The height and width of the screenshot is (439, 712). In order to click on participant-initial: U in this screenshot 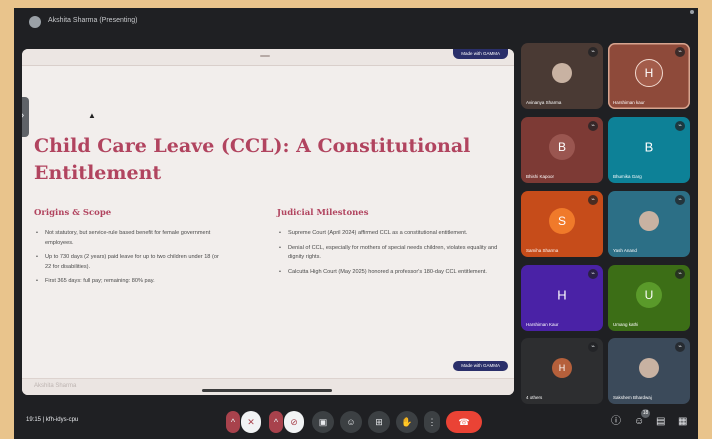, I will do `click(649, 295)`.